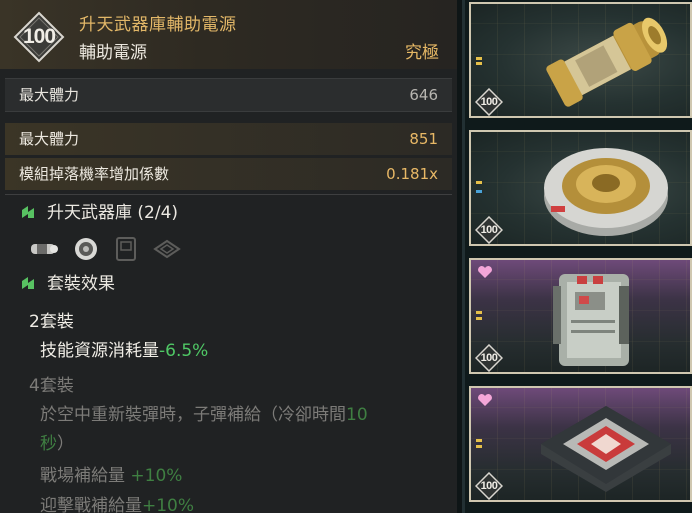  Describe the element at coordinates (126, 251) in the screenshot. I see `pack-icon` at that location.